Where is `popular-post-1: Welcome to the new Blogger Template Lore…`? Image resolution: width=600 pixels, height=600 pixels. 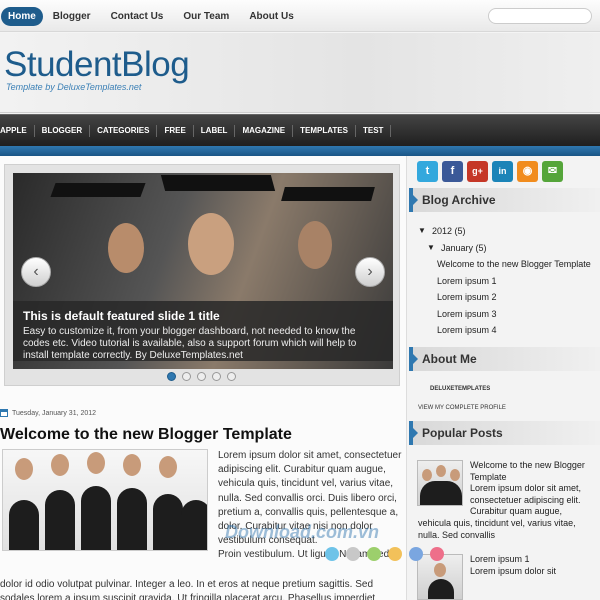 popular-post-1: Welcome to the new Blogger Template Lore… is located at coordinates (530, 489).